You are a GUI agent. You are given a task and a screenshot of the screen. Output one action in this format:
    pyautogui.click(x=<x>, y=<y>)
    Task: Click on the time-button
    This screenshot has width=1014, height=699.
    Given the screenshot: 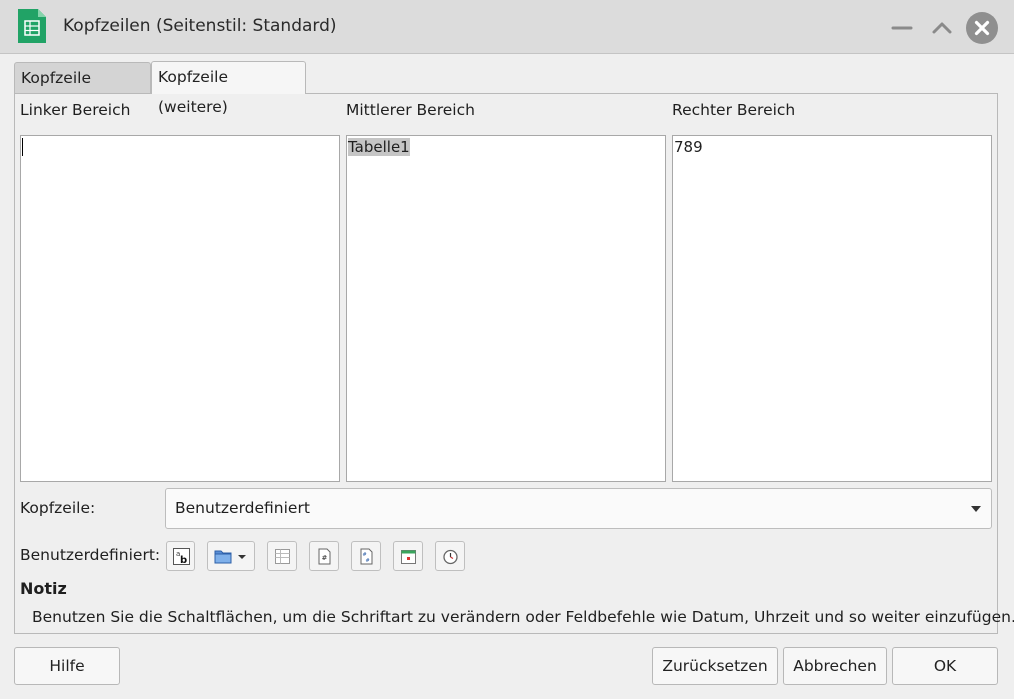 What is the action you would take?
    pyautogui.click(x=450, y=556)
    